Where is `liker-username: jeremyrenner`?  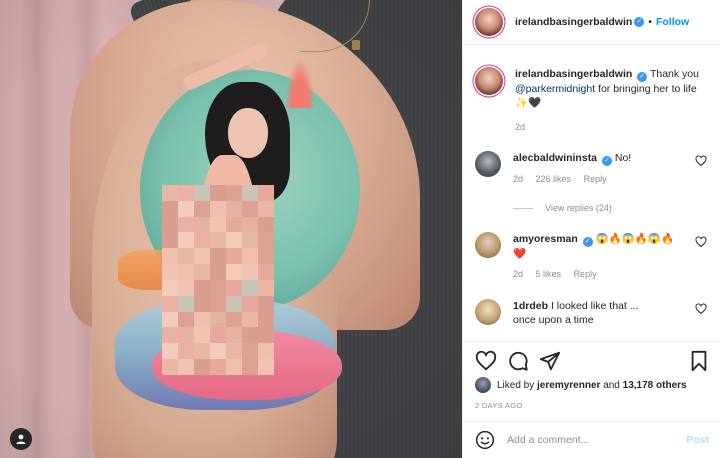 liker-username: jeremyrenner is located at coordinates (568, 385).